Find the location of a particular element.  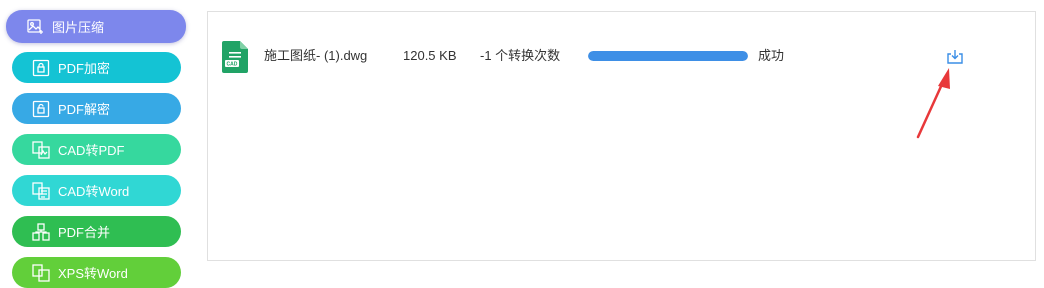

pdf-merge-icon is located at coordinates (41, 231).